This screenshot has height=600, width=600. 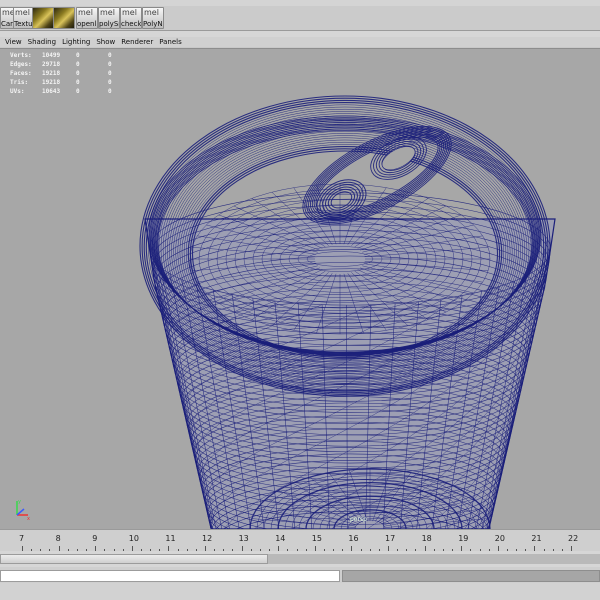 What do you see at coordinates (280, 538) in the screenshot?
I see `frame-tick-label: 14` at bounding box center [280, 538].